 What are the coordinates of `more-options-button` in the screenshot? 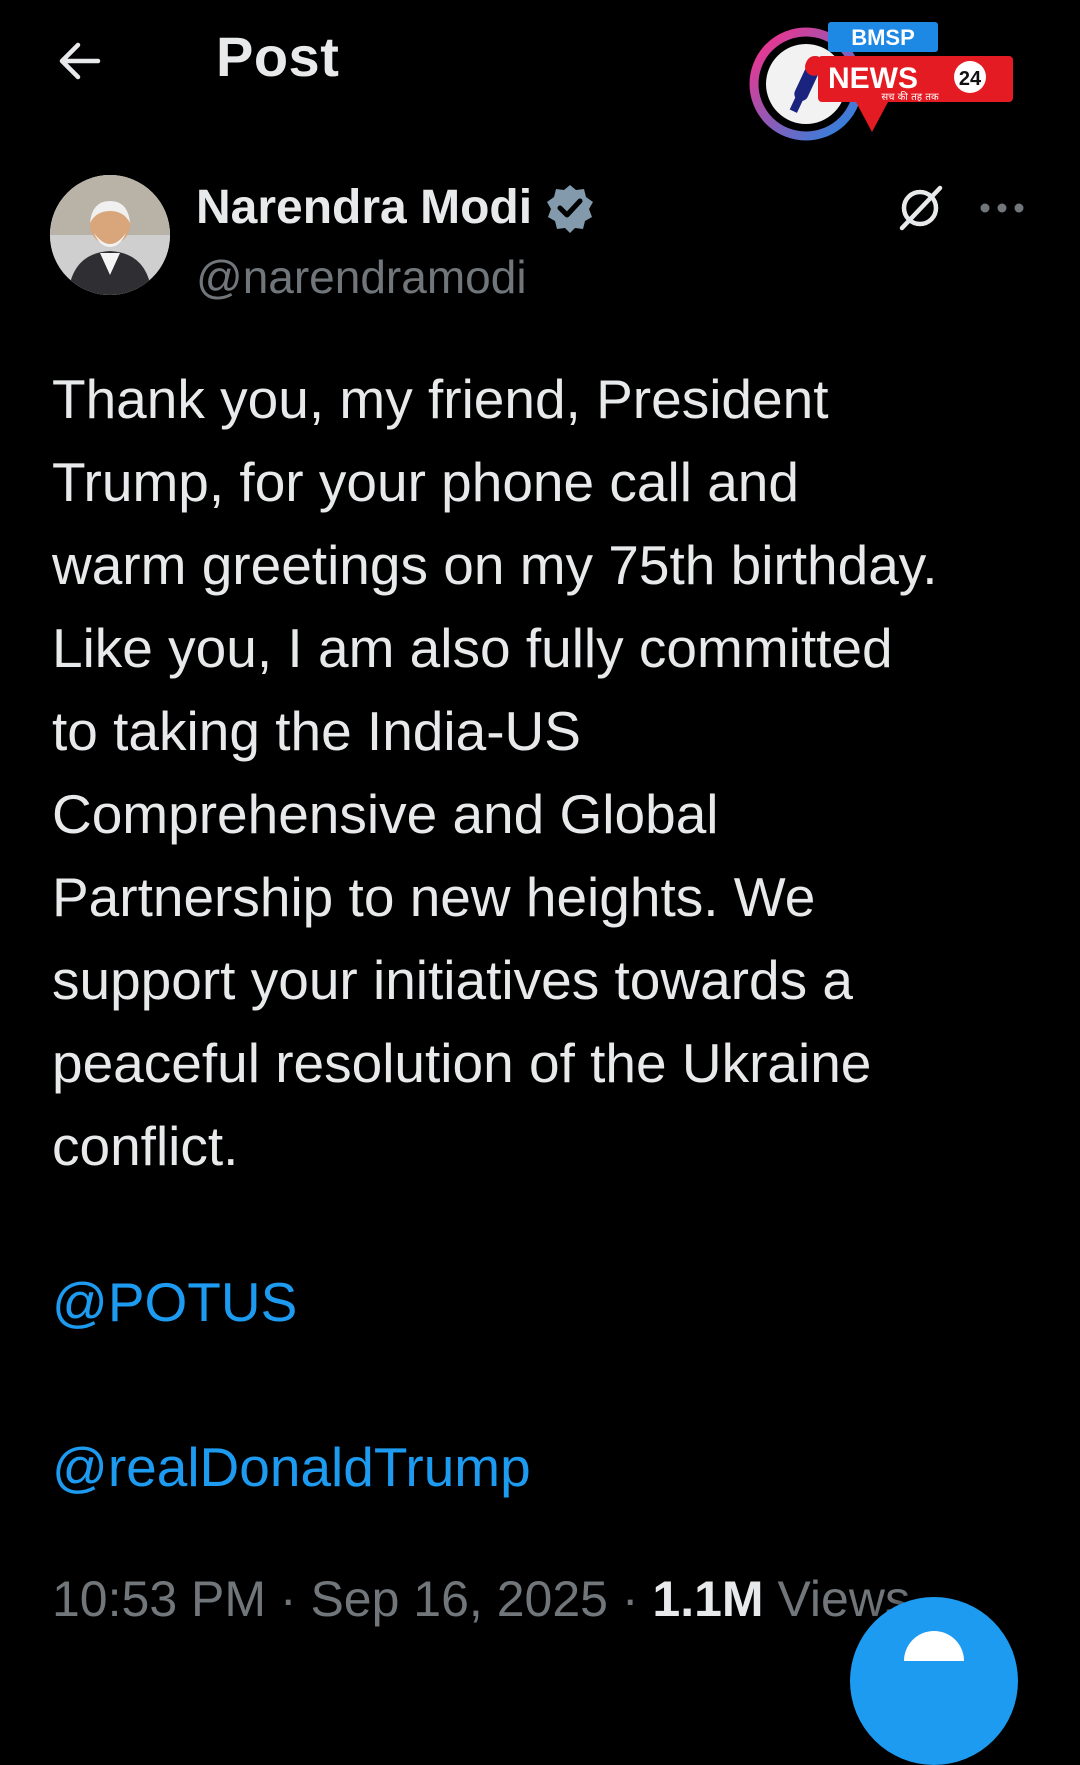 It's located at (1002, 208).